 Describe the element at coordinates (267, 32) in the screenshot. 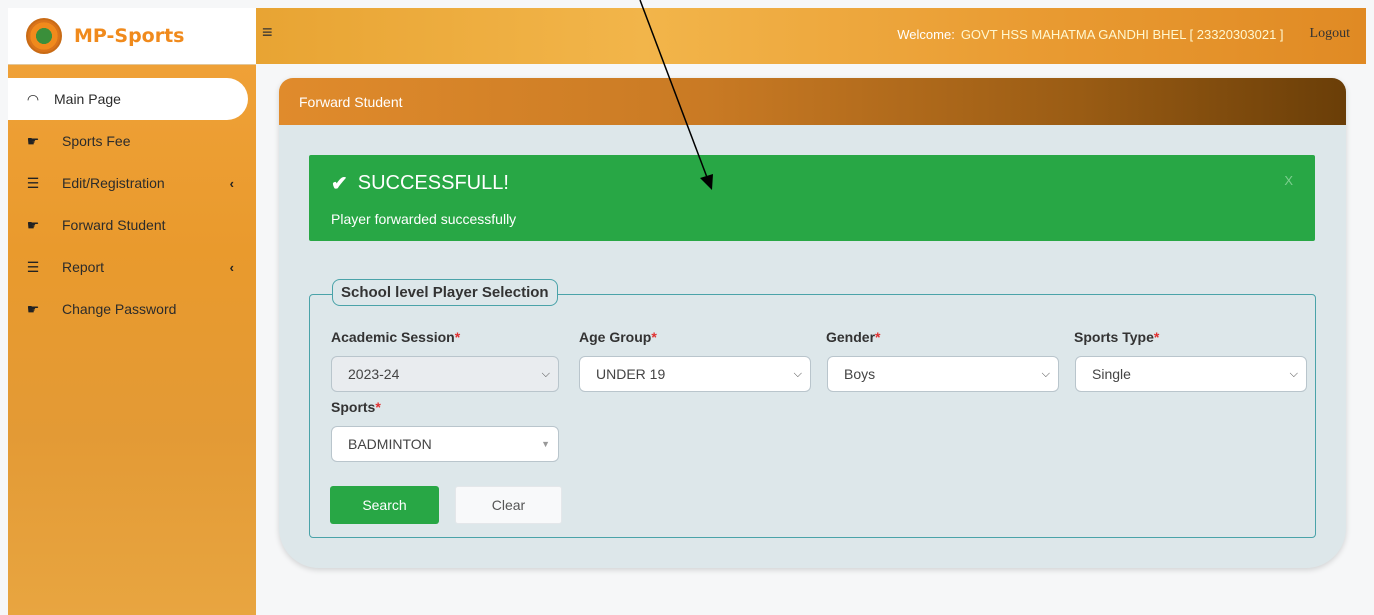

I see `menu-toggle-icon: ≡` at that location.